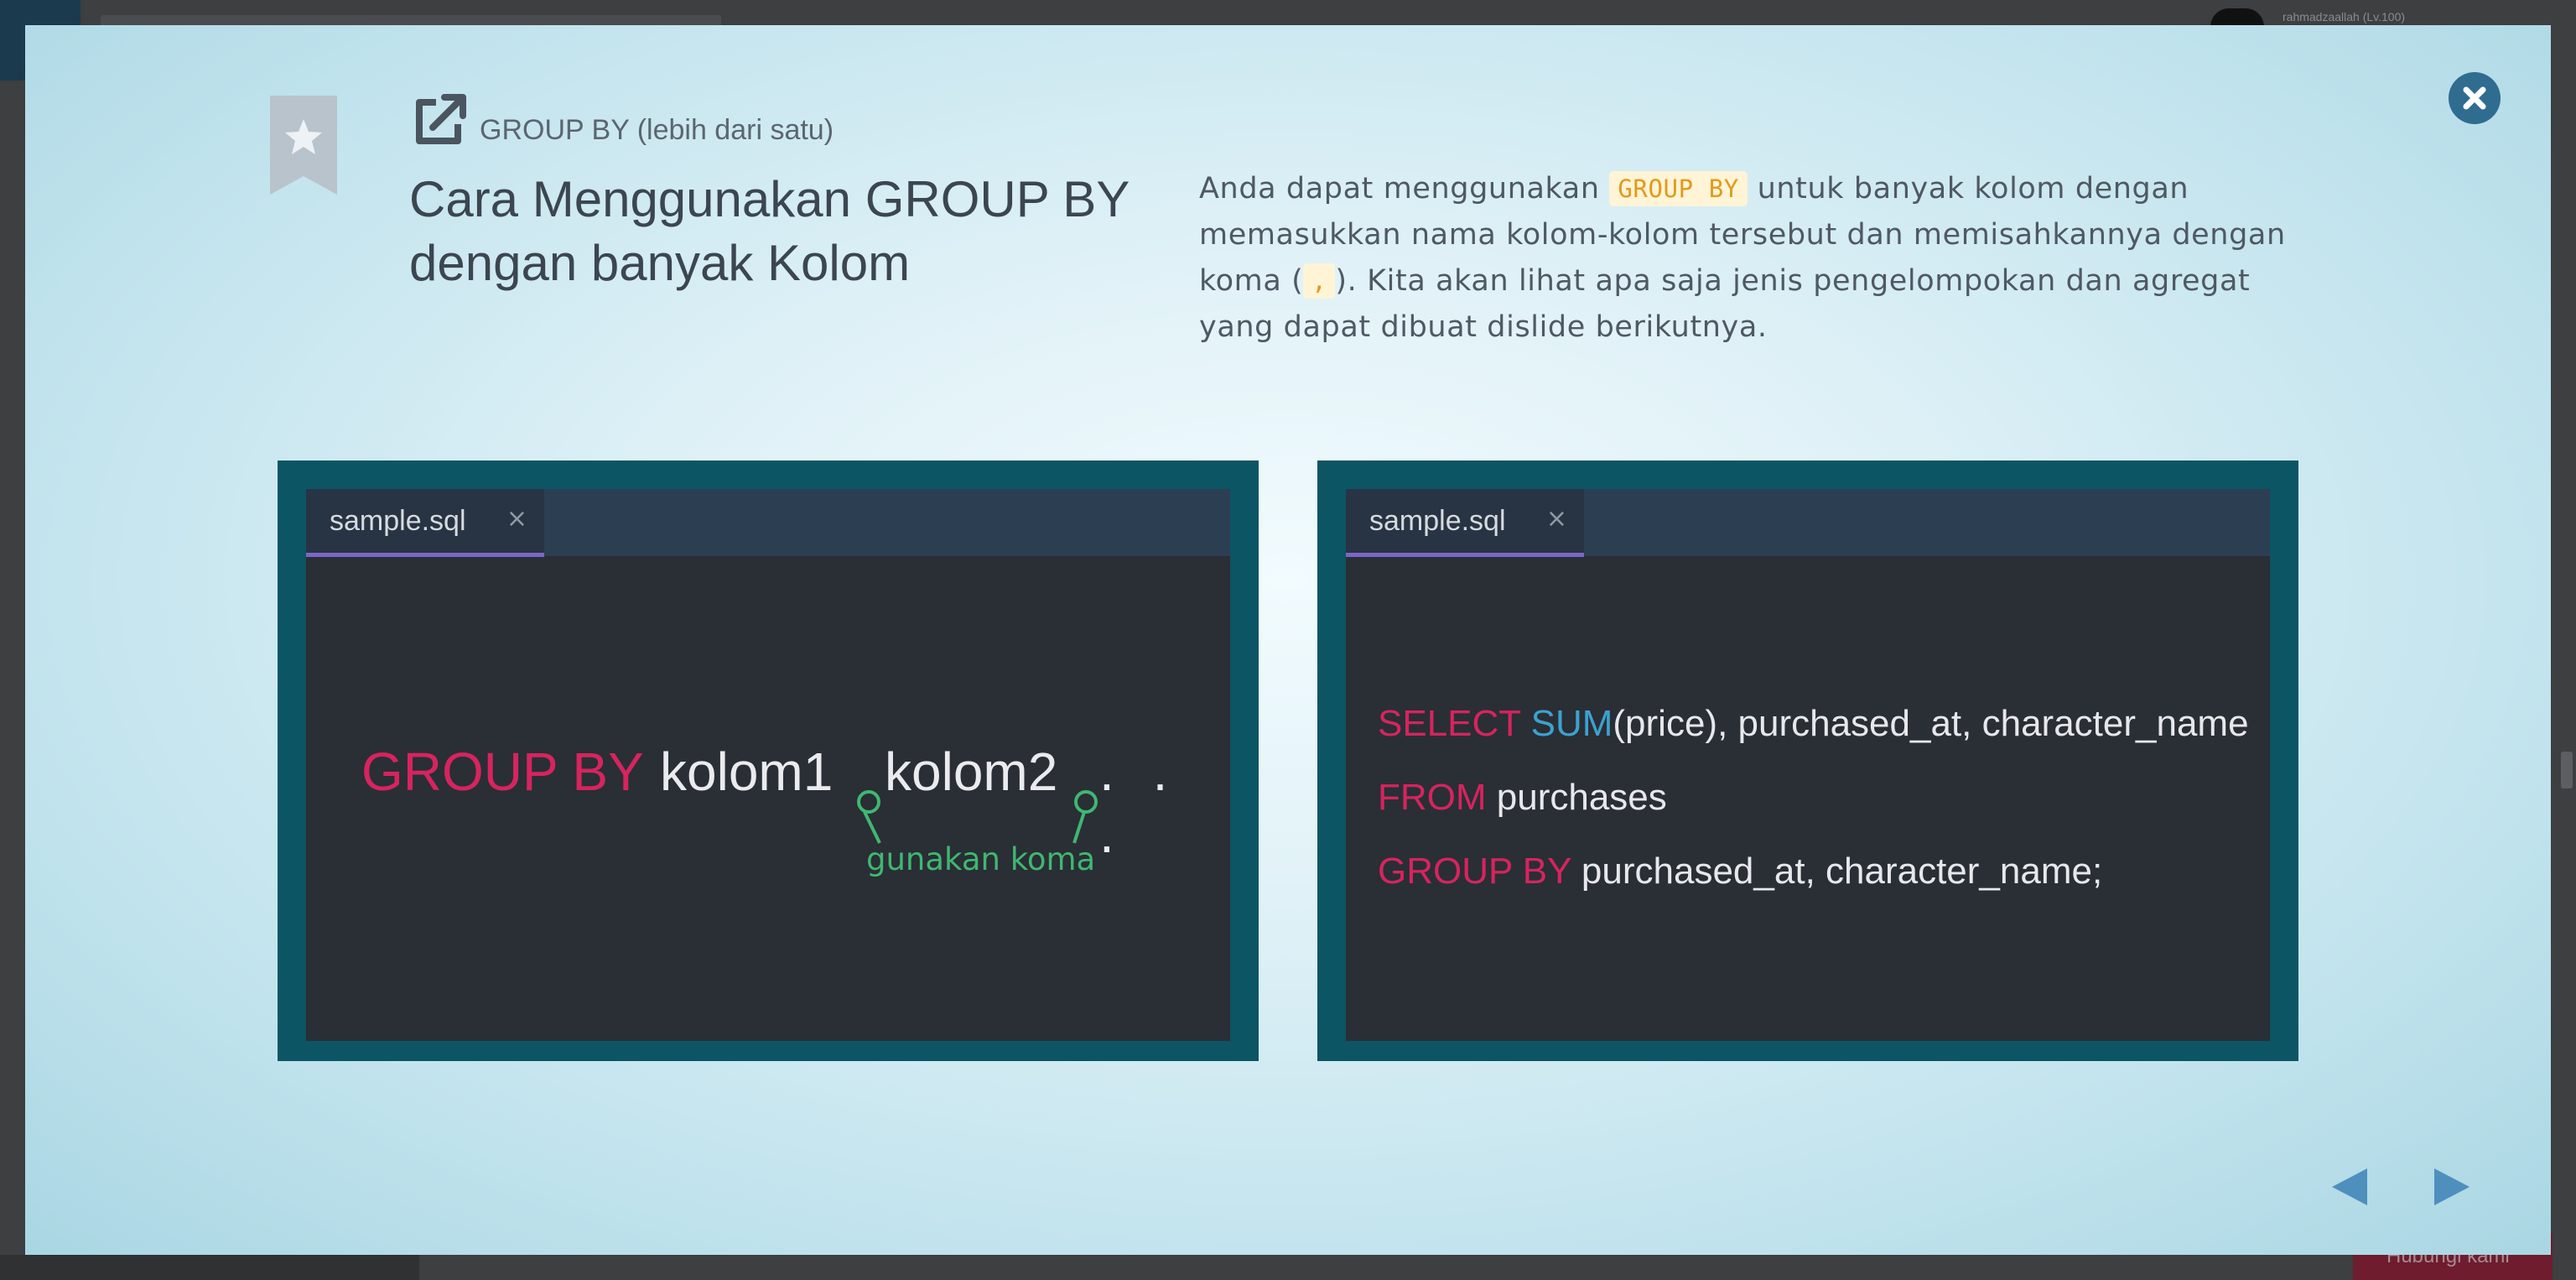  I want to click on prev-arrow-icon, so click(2350, 1187).